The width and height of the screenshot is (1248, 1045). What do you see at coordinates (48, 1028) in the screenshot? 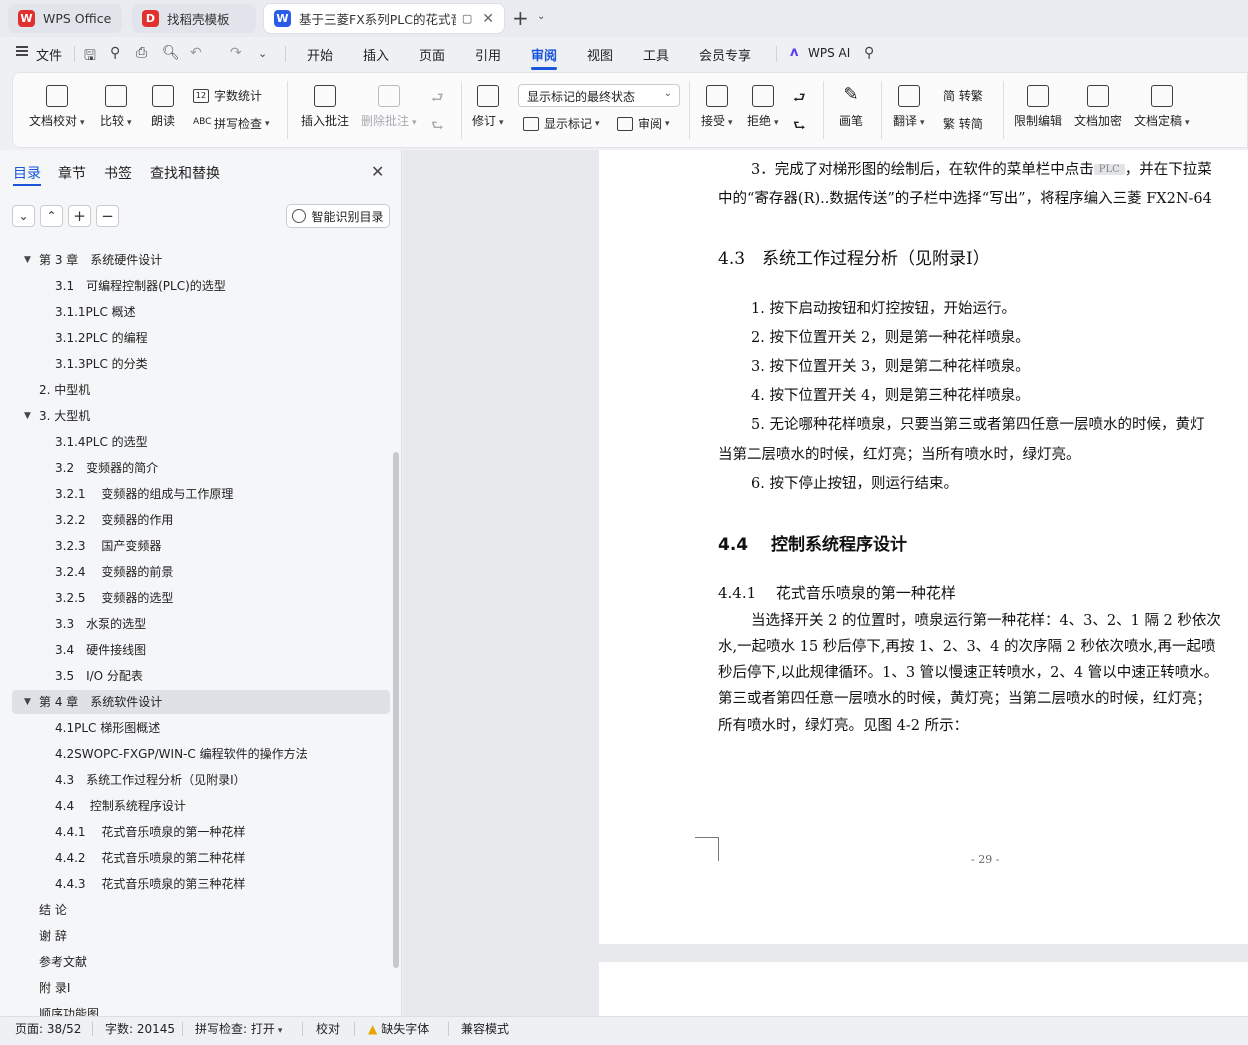
I see `page-indicator: 页面: 38/52` at bounding box center [48, 1028].